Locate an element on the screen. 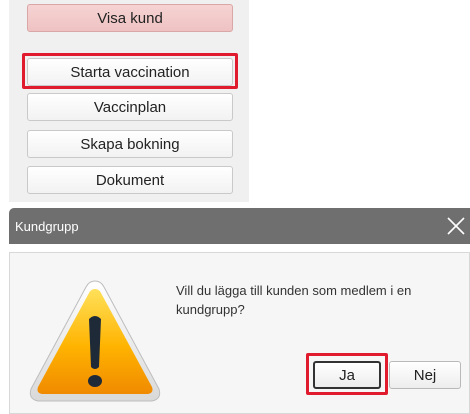 The width and height of the screenshot is (470, 414). vaccination-plan-button: Vaccinplan is located at coordinates (130, 107).